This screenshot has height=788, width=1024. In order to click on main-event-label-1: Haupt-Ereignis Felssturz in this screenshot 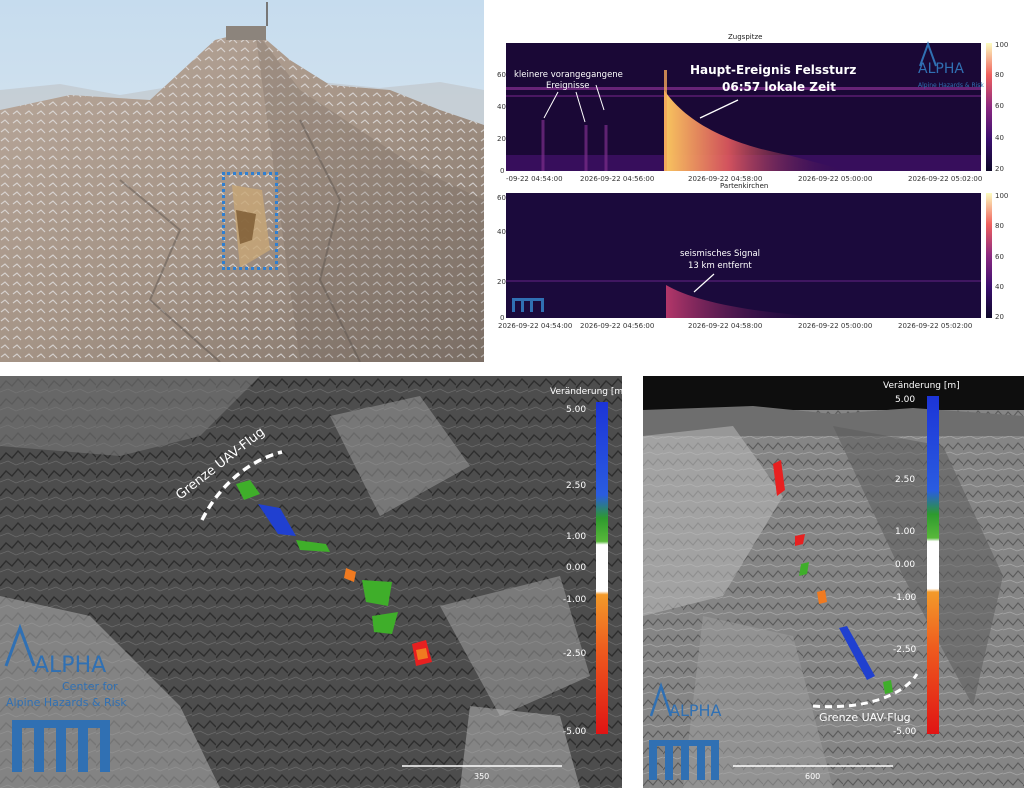, I will do `click(773, 70)`.